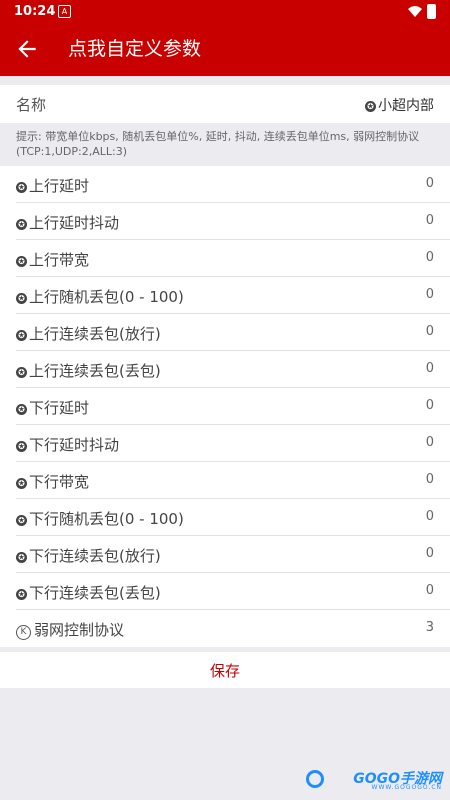 This screenshot has width=450, height=800. Describe the element at coordinates (106, 297) in the screenshot. I see `param-label-text: 上行随机丢包(0 - 100)` at that location.